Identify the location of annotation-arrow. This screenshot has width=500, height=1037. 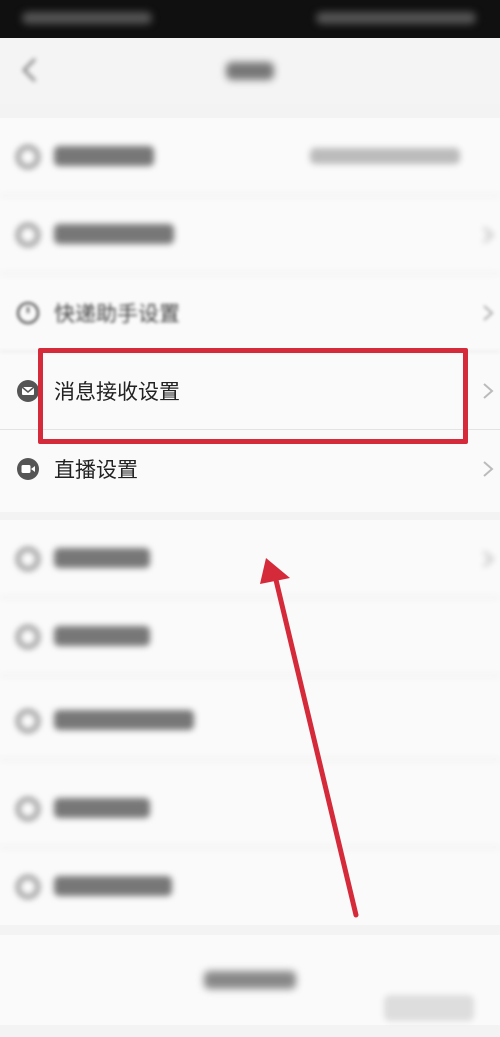
(309, 738).